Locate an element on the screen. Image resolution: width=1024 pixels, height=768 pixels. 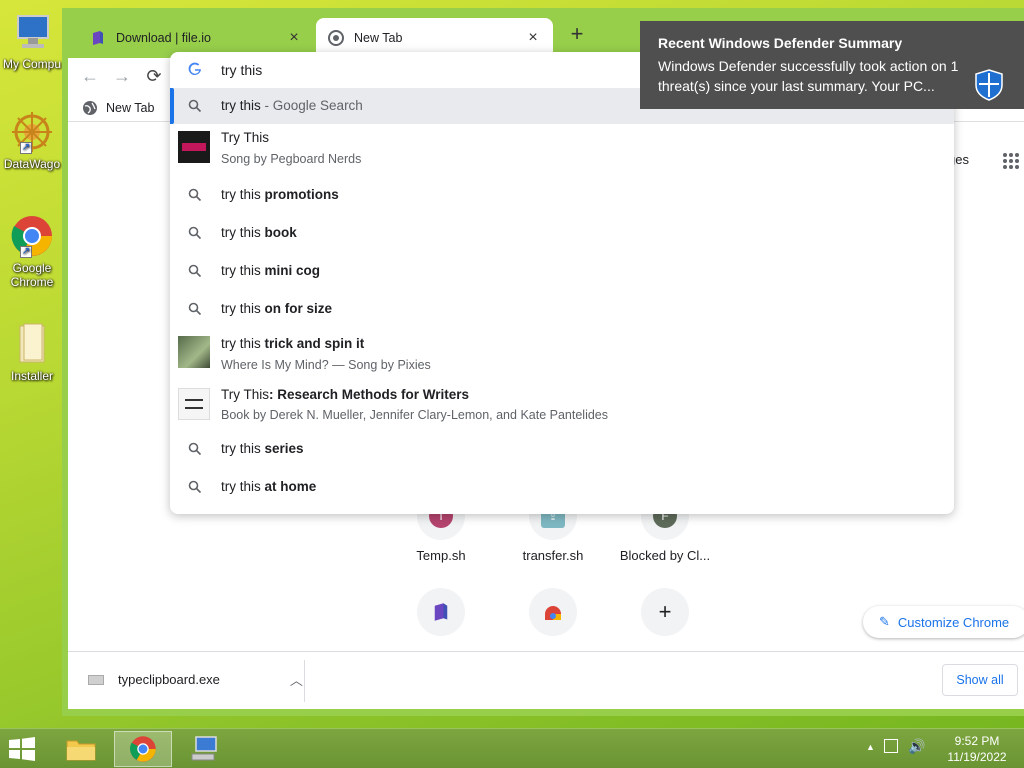
add-shortcut-button: + is located at coordinates (665, 616).